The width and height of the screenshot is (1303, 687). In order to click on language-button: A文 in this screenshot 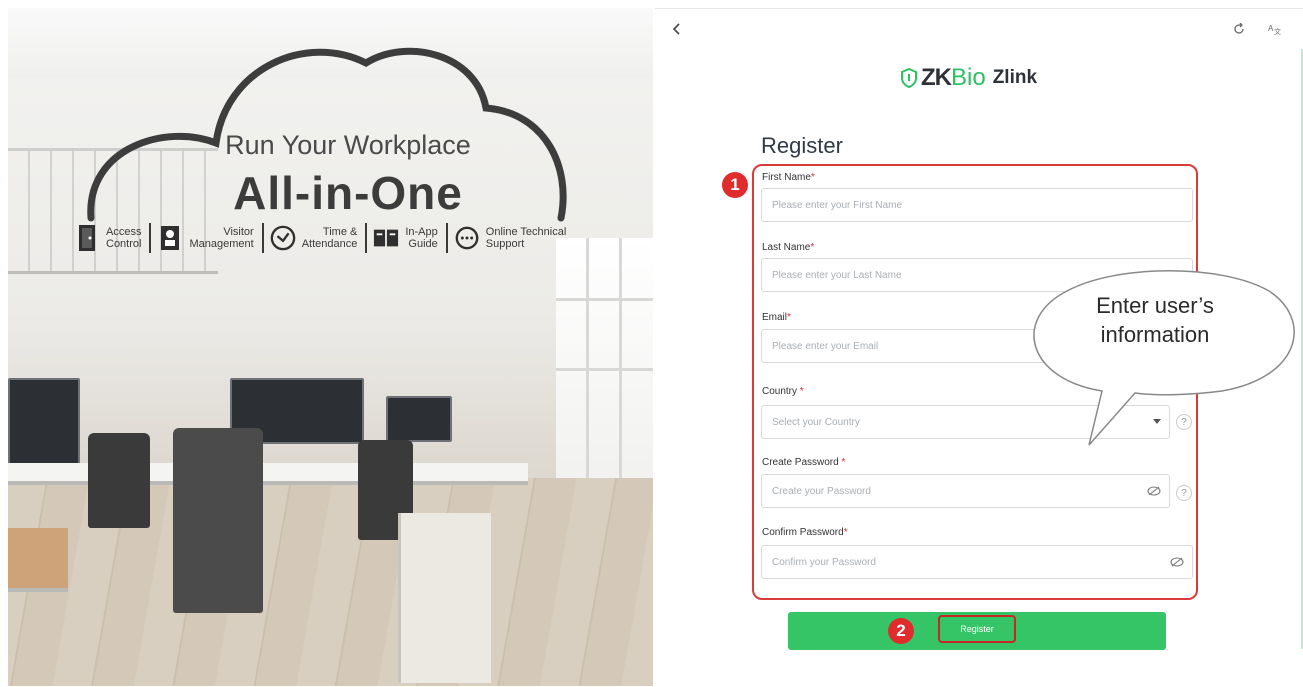, I will do `click(1275, 29)`.